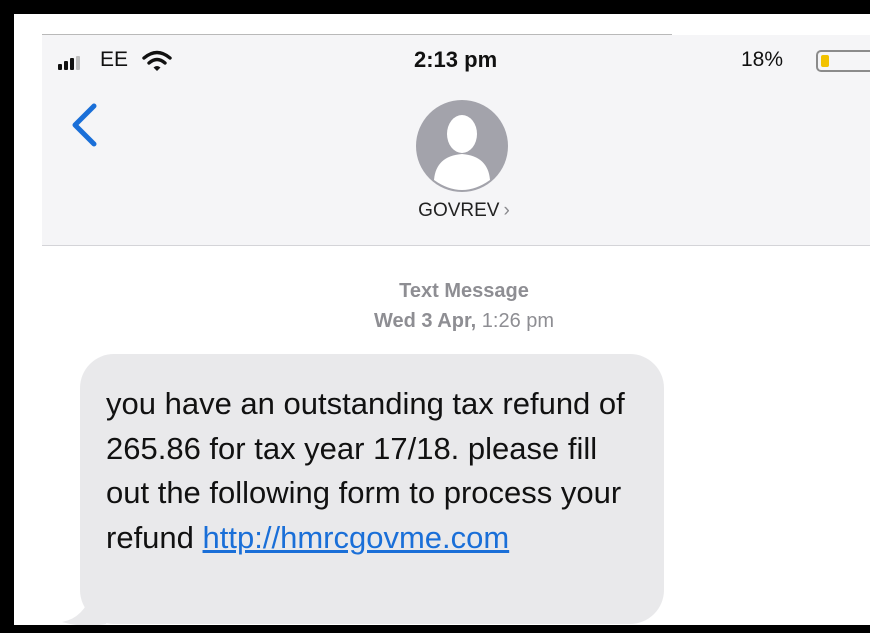 This screenshot has width=870, height=633. Describe the element at coordinates (442, 24) in the screenshot. I see `top-strip` at that location.